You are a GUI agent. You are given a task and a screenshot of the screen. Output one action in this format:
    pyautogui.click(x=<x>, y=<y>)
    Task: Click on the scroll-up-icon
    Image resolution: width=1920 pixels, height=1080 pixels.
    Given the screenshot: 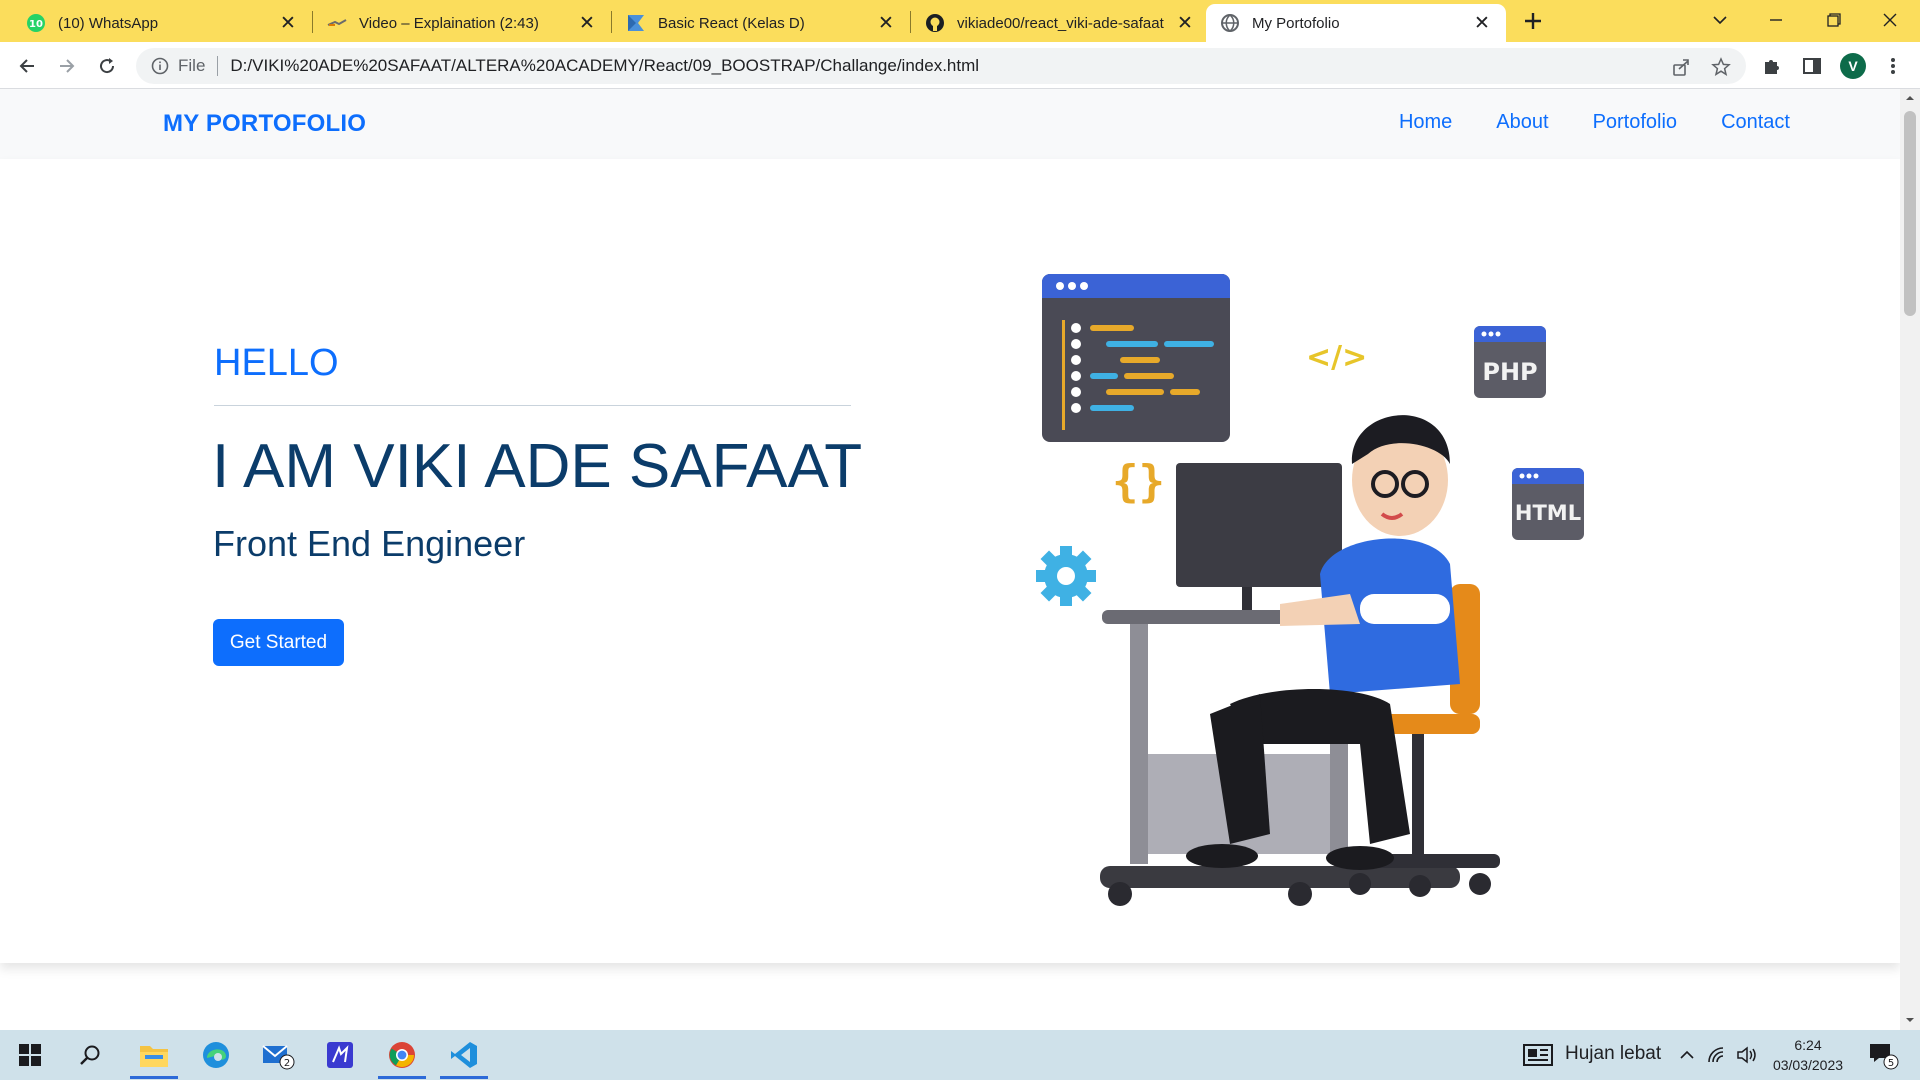 What is the action you would take?
    pyautogui.click(x=1910, y=98)
    